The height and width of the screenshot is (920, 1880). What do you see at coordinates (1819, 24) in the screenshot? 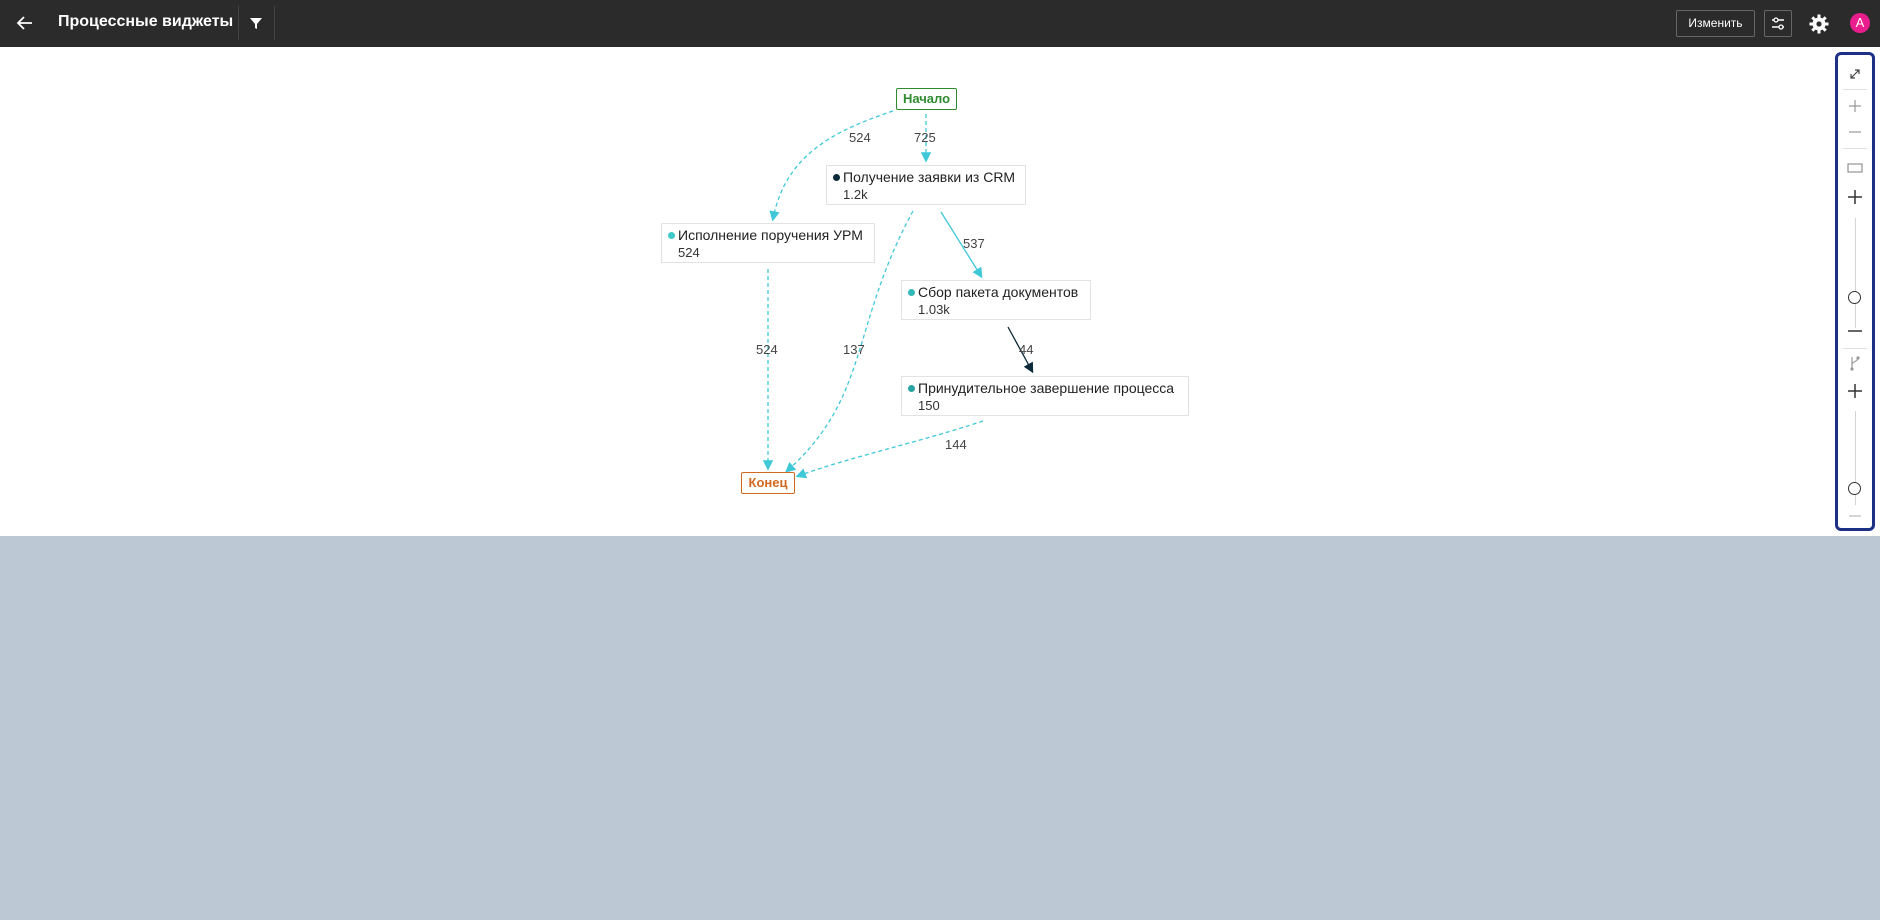
I see `gear-icon` at bounding box center [1819, 24].